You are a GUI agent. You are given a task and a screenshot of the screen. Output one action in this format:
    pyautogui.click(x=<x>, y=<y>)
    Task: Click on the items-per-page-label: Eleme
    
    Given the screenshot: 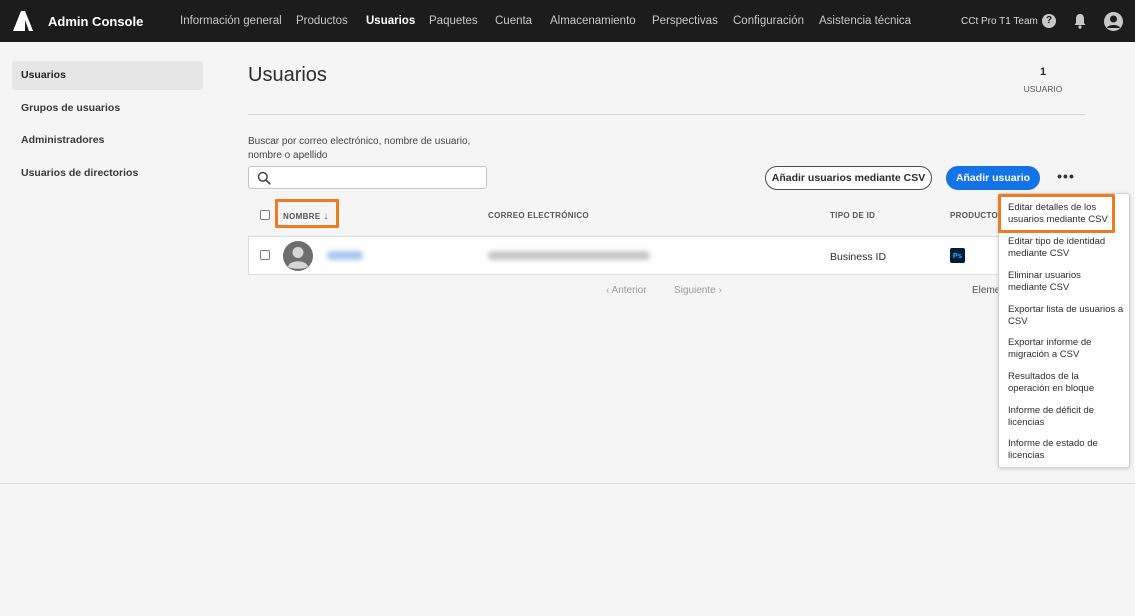 What is the action you would take?
    pyautogui.click(x=986, y=290)
    